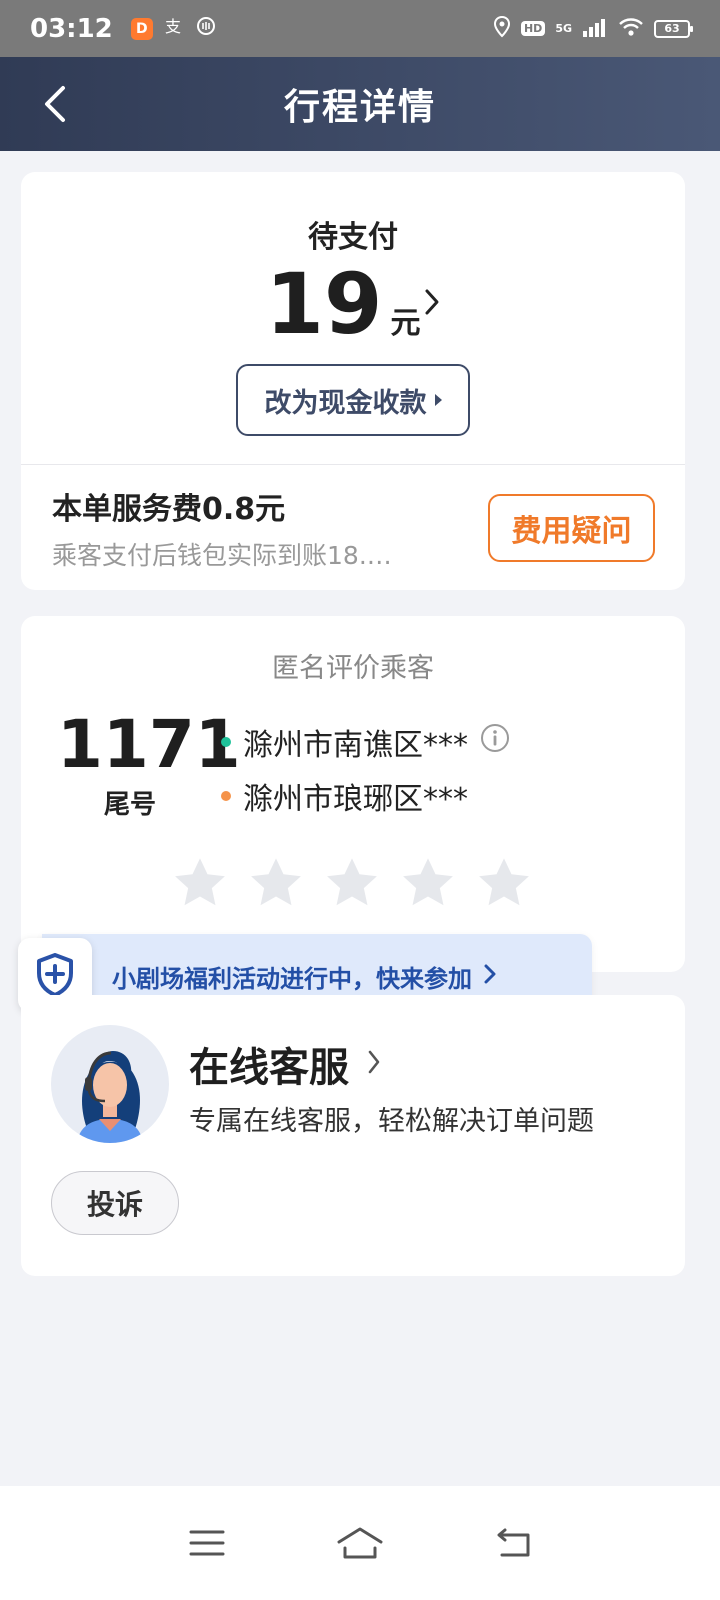 This screenshot has height=1600, width=720. I want to click on online-service-description: 专属在线客服，轻松解决订单问题, so click(391, 1121).